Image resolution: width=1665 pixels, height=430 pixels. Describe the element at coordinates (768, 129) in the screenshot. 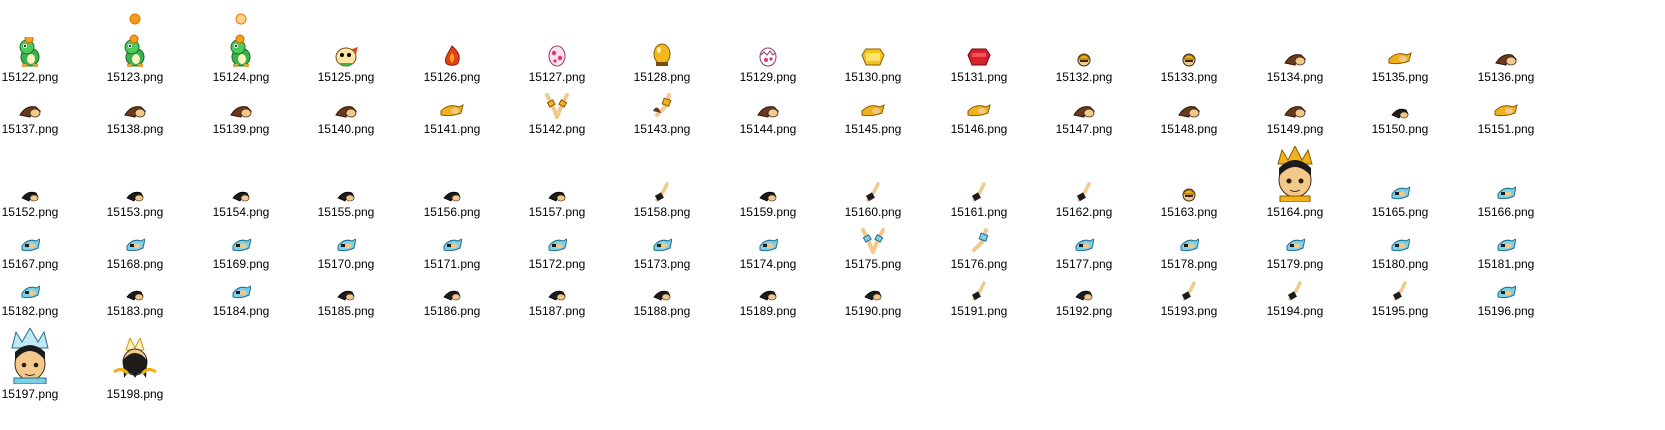

I see `file-name-label: 15144.png` at that location.